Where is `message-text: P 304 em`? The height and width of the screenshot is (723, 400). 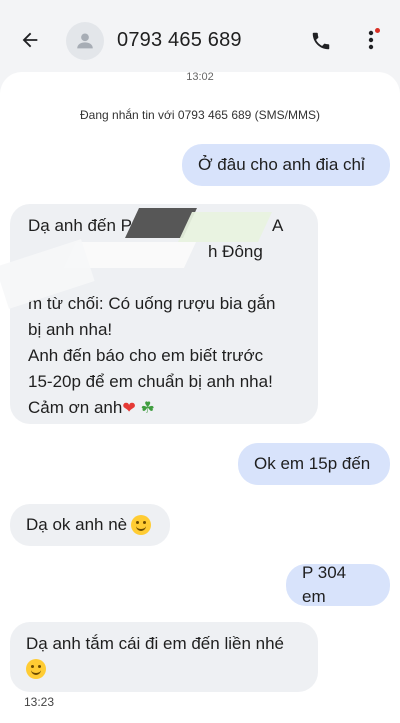 message-text: P 304 em is located at coordinates (324, 584).